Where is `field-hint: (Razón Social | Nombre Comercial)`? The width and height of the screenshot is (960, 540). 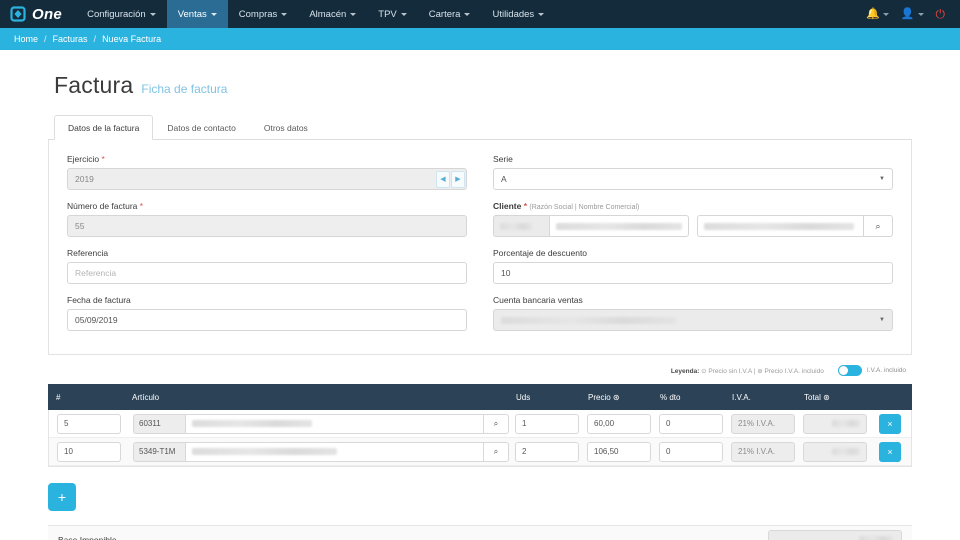 field-hint: (Razón Social | Nombre Comercial) is located at coordinates (584, 207).